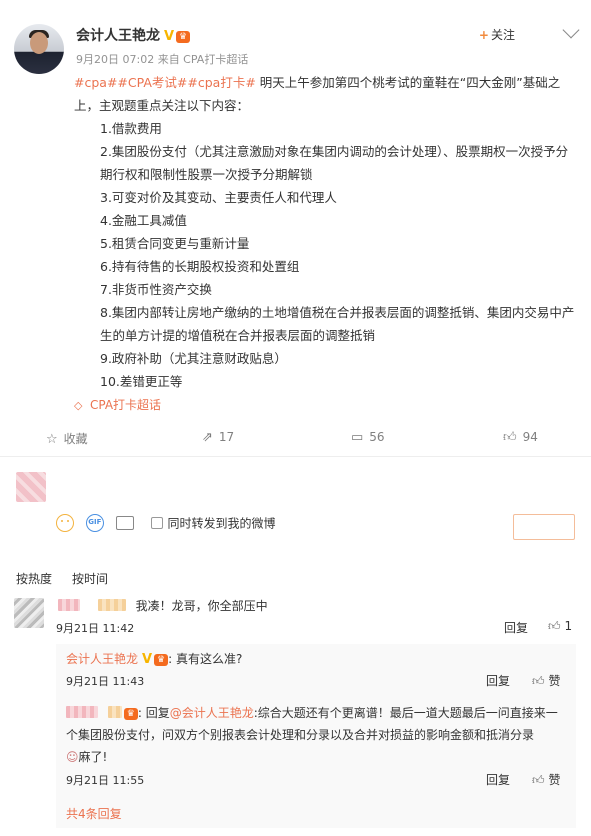 This screenshot has height=836, width=591. Describe the element at coordinates (34, 579) in the screenshot. I see `sort-by-hot: 按热度` at that location.